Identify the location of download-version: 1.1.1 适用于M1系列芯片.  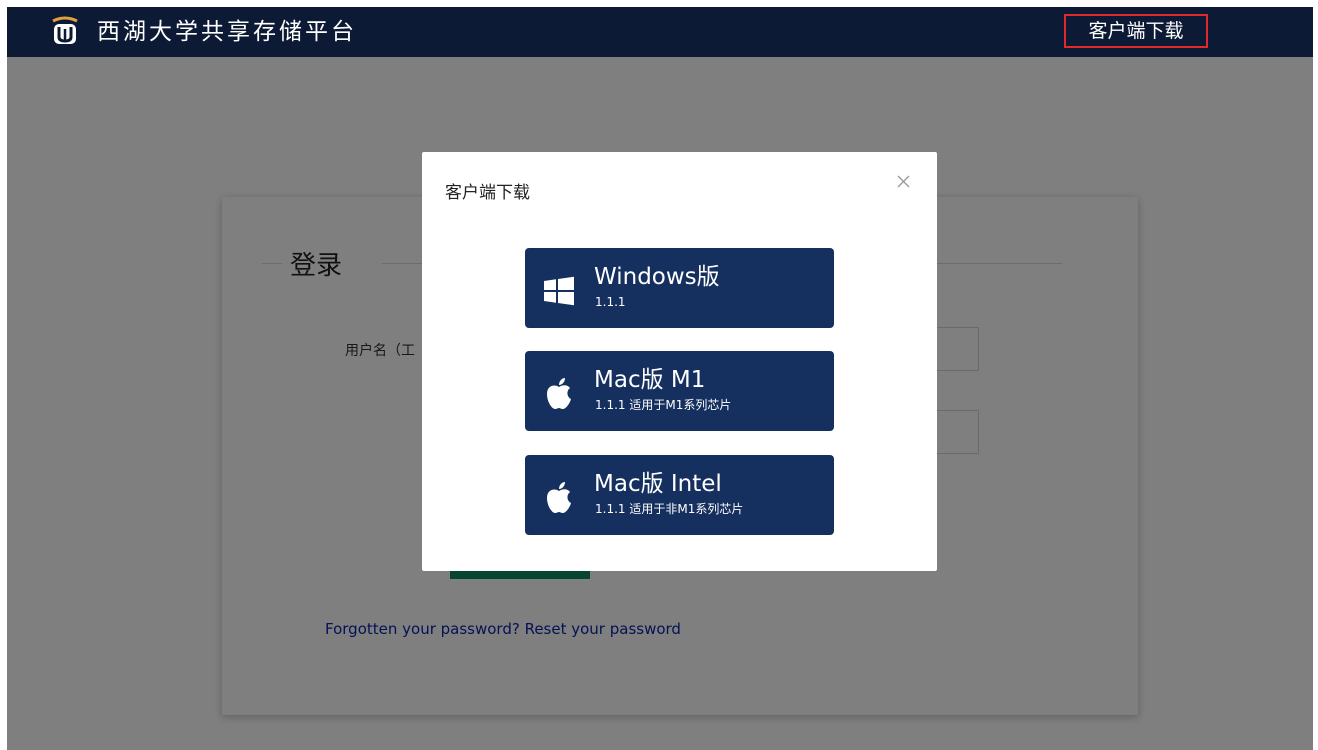
(663, 405).